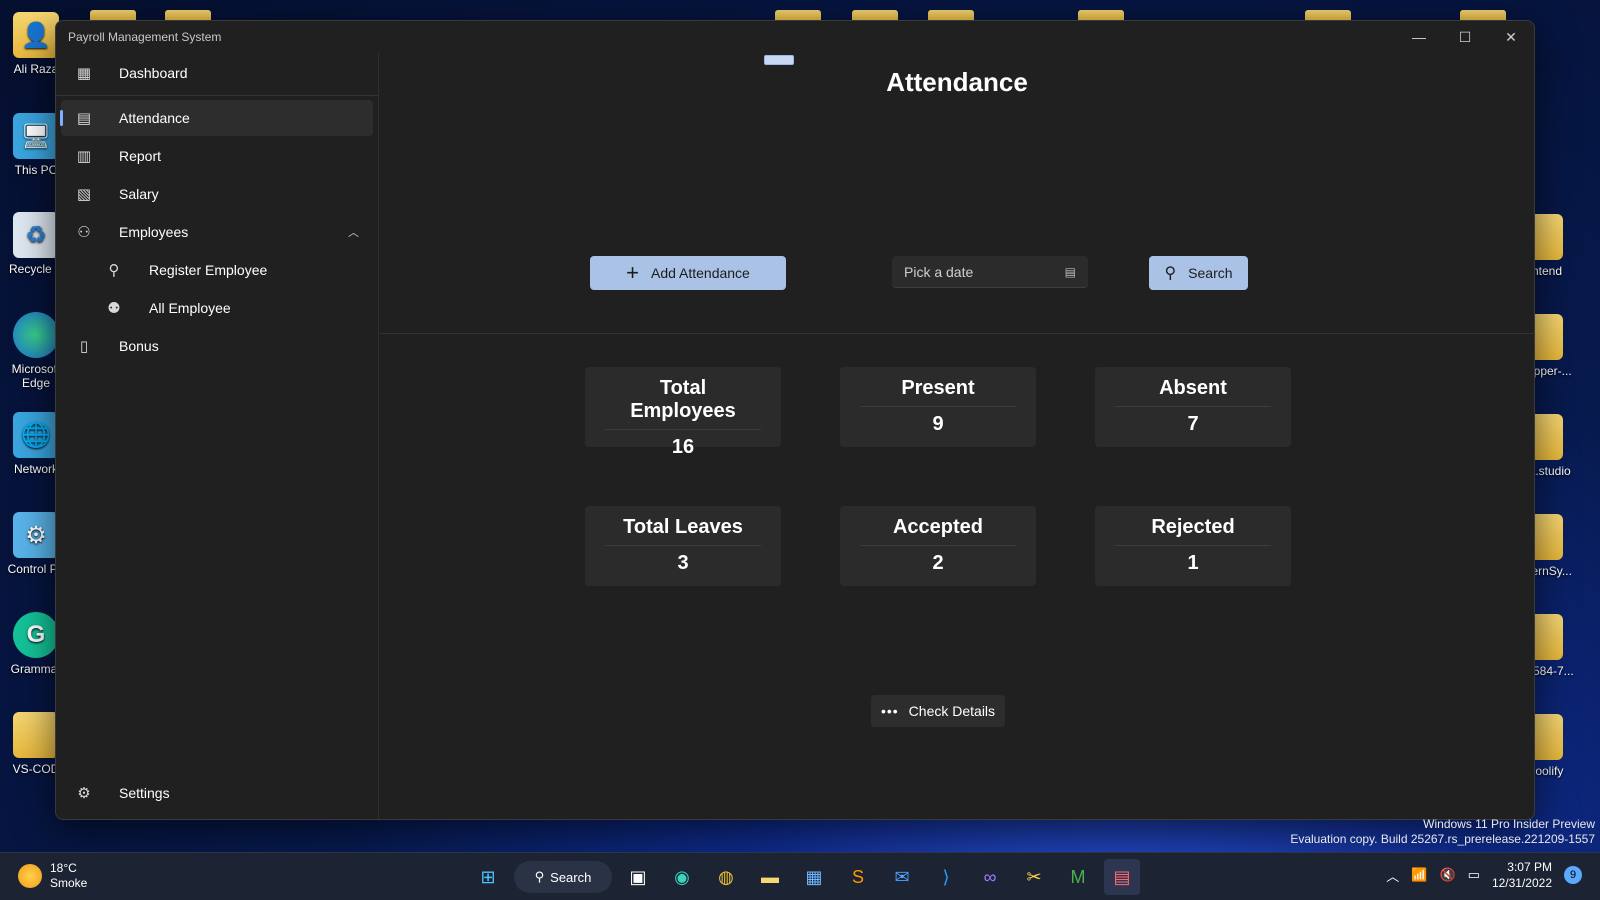  I want to click on sidebar-item-settings: ⚙ Settings, so click(217, 793).